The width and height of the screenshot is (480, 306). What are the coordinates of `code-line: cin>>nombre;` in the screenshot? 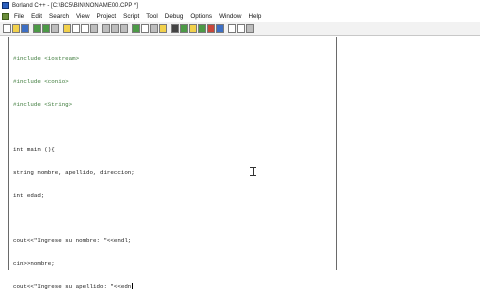 It's located at (34, 264).